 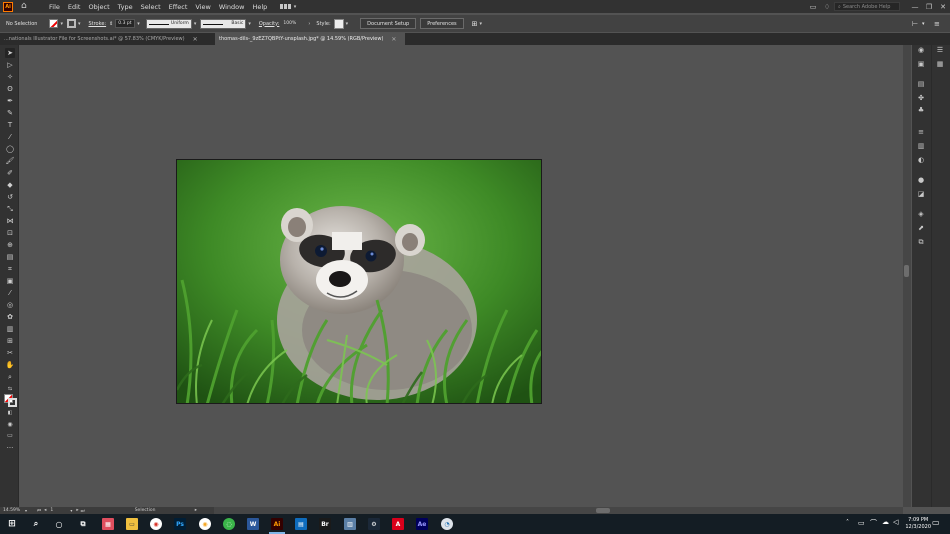 What do you see at coordinates (921, 214) in the screenshot?
I see `layers-panel-icon: ◈` at bounding box center [921, 214].